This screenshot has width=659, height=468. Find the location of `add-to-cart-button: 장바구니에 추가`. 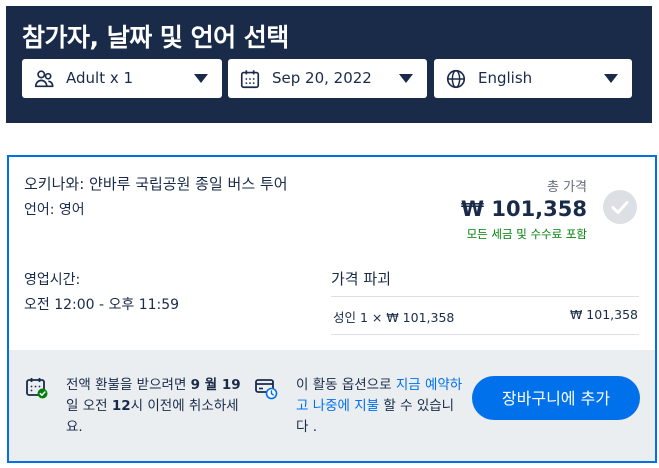

add-to-cart-button: 장바구니에 추가 is located at coordinates (556, 398).